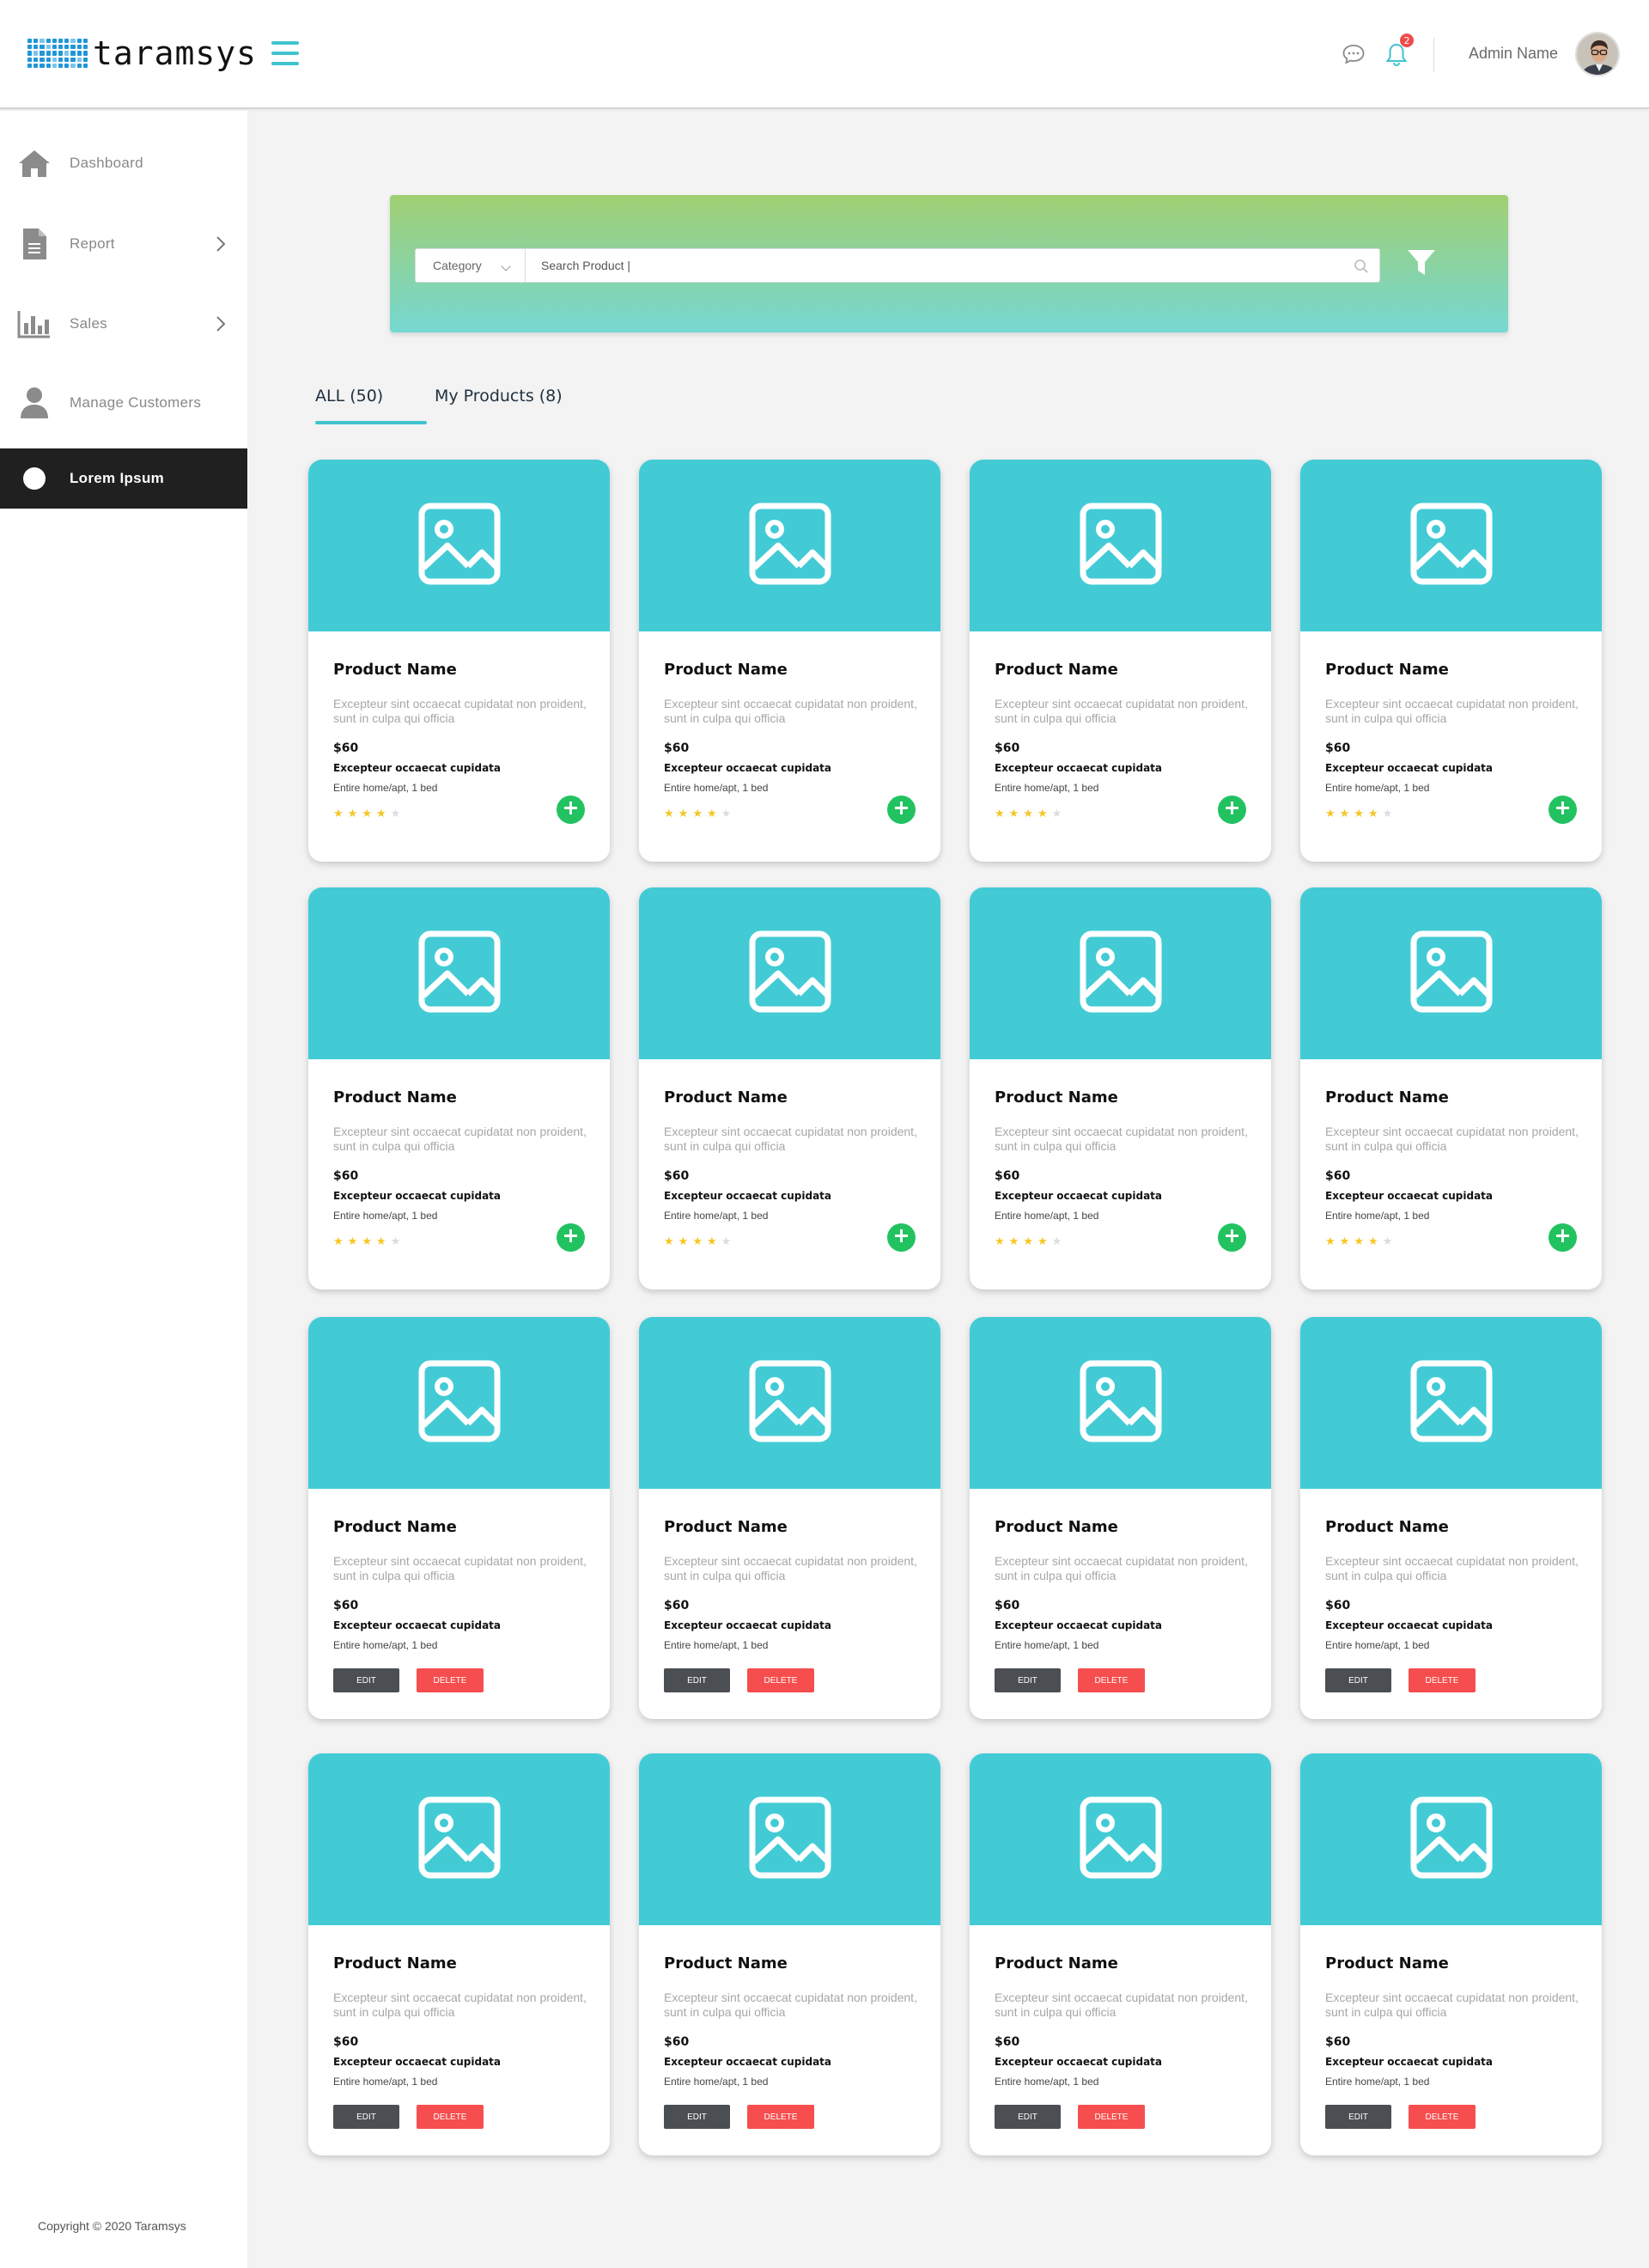 The width and height of the screenshot is (1649, 2268). Describe the element at coordinates (825, 54) in the screenshot. I see `top-header: taramsys 2 Admin Name` at that location.